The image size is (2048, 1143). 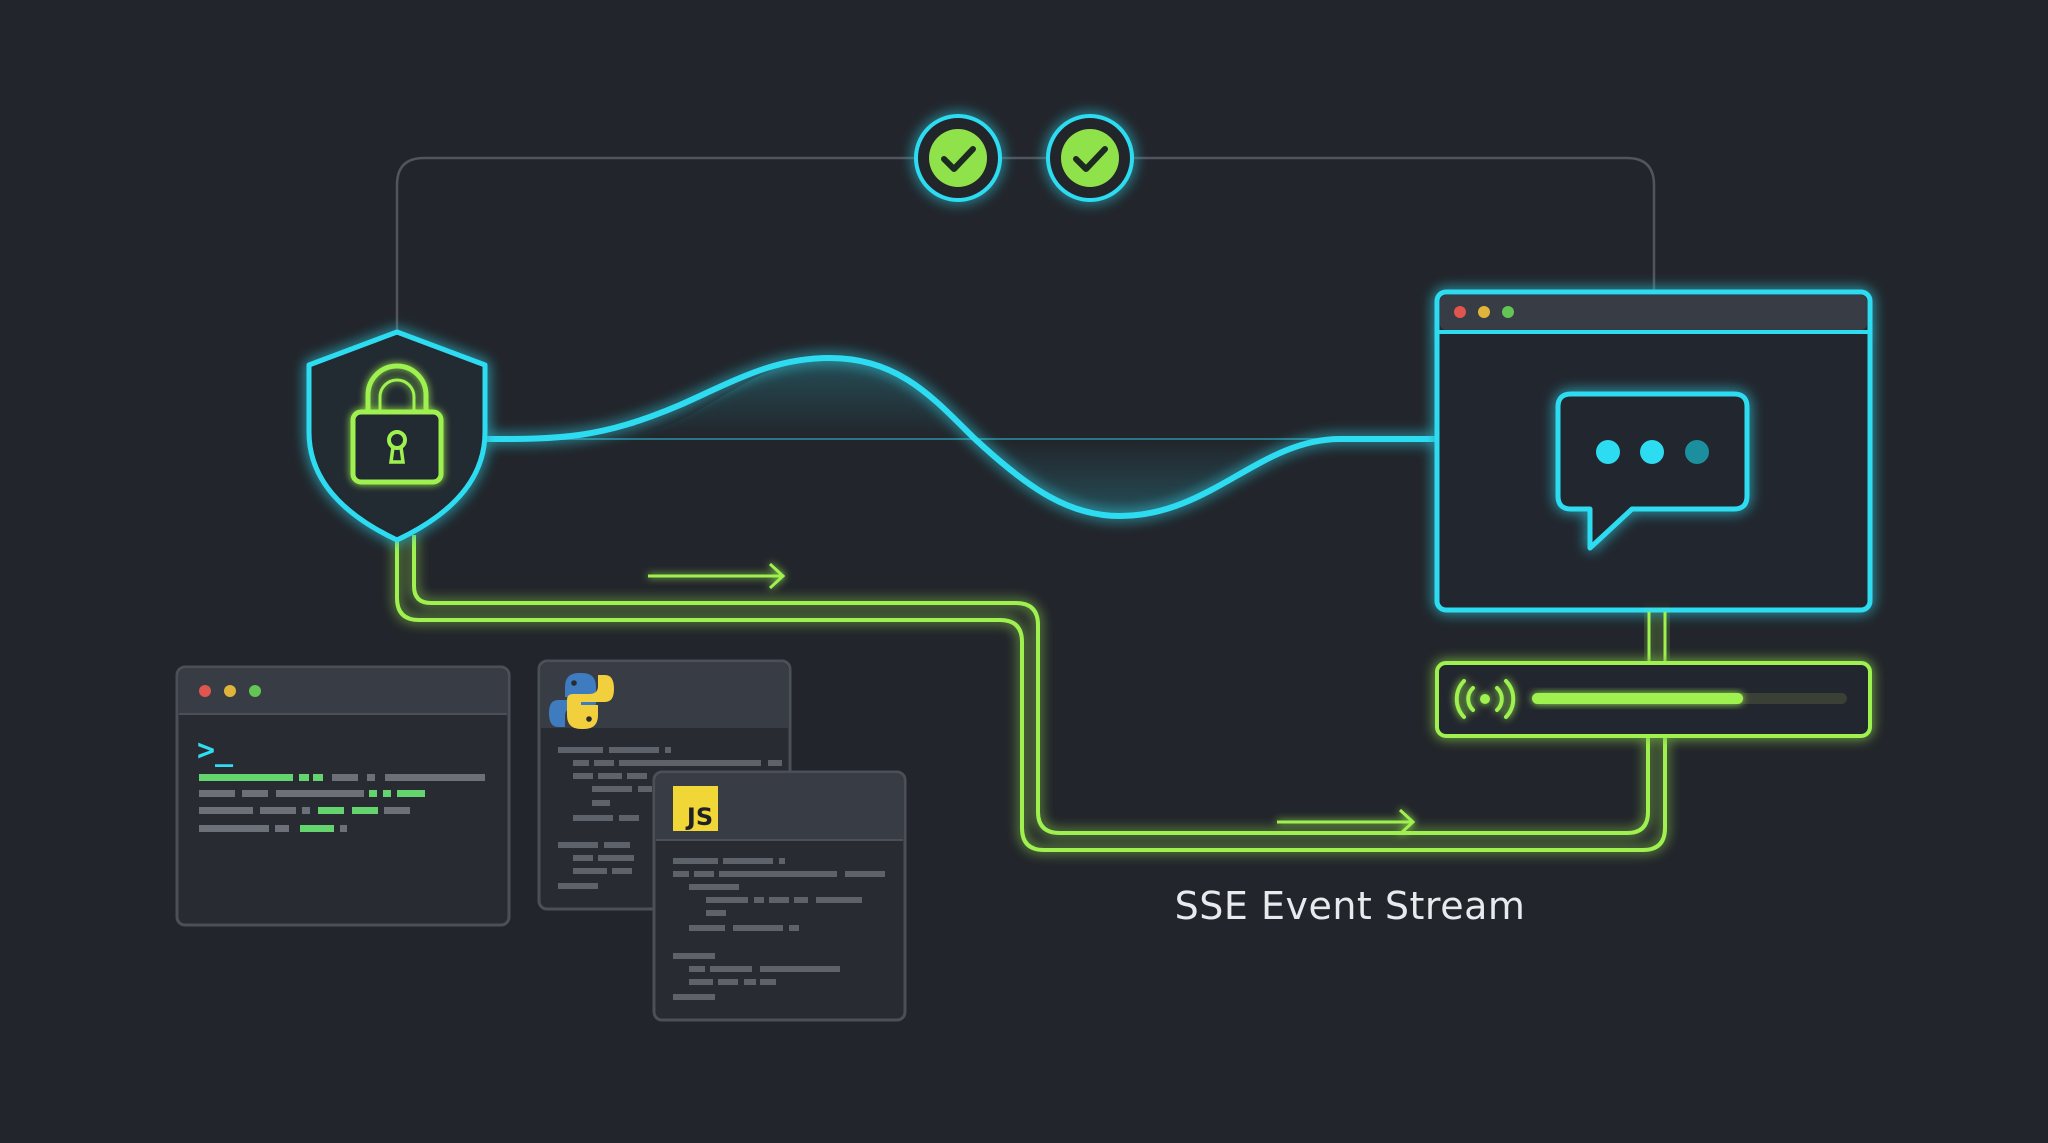 I want to click on javascript-code-window: JS, so click(x=779, y=896).